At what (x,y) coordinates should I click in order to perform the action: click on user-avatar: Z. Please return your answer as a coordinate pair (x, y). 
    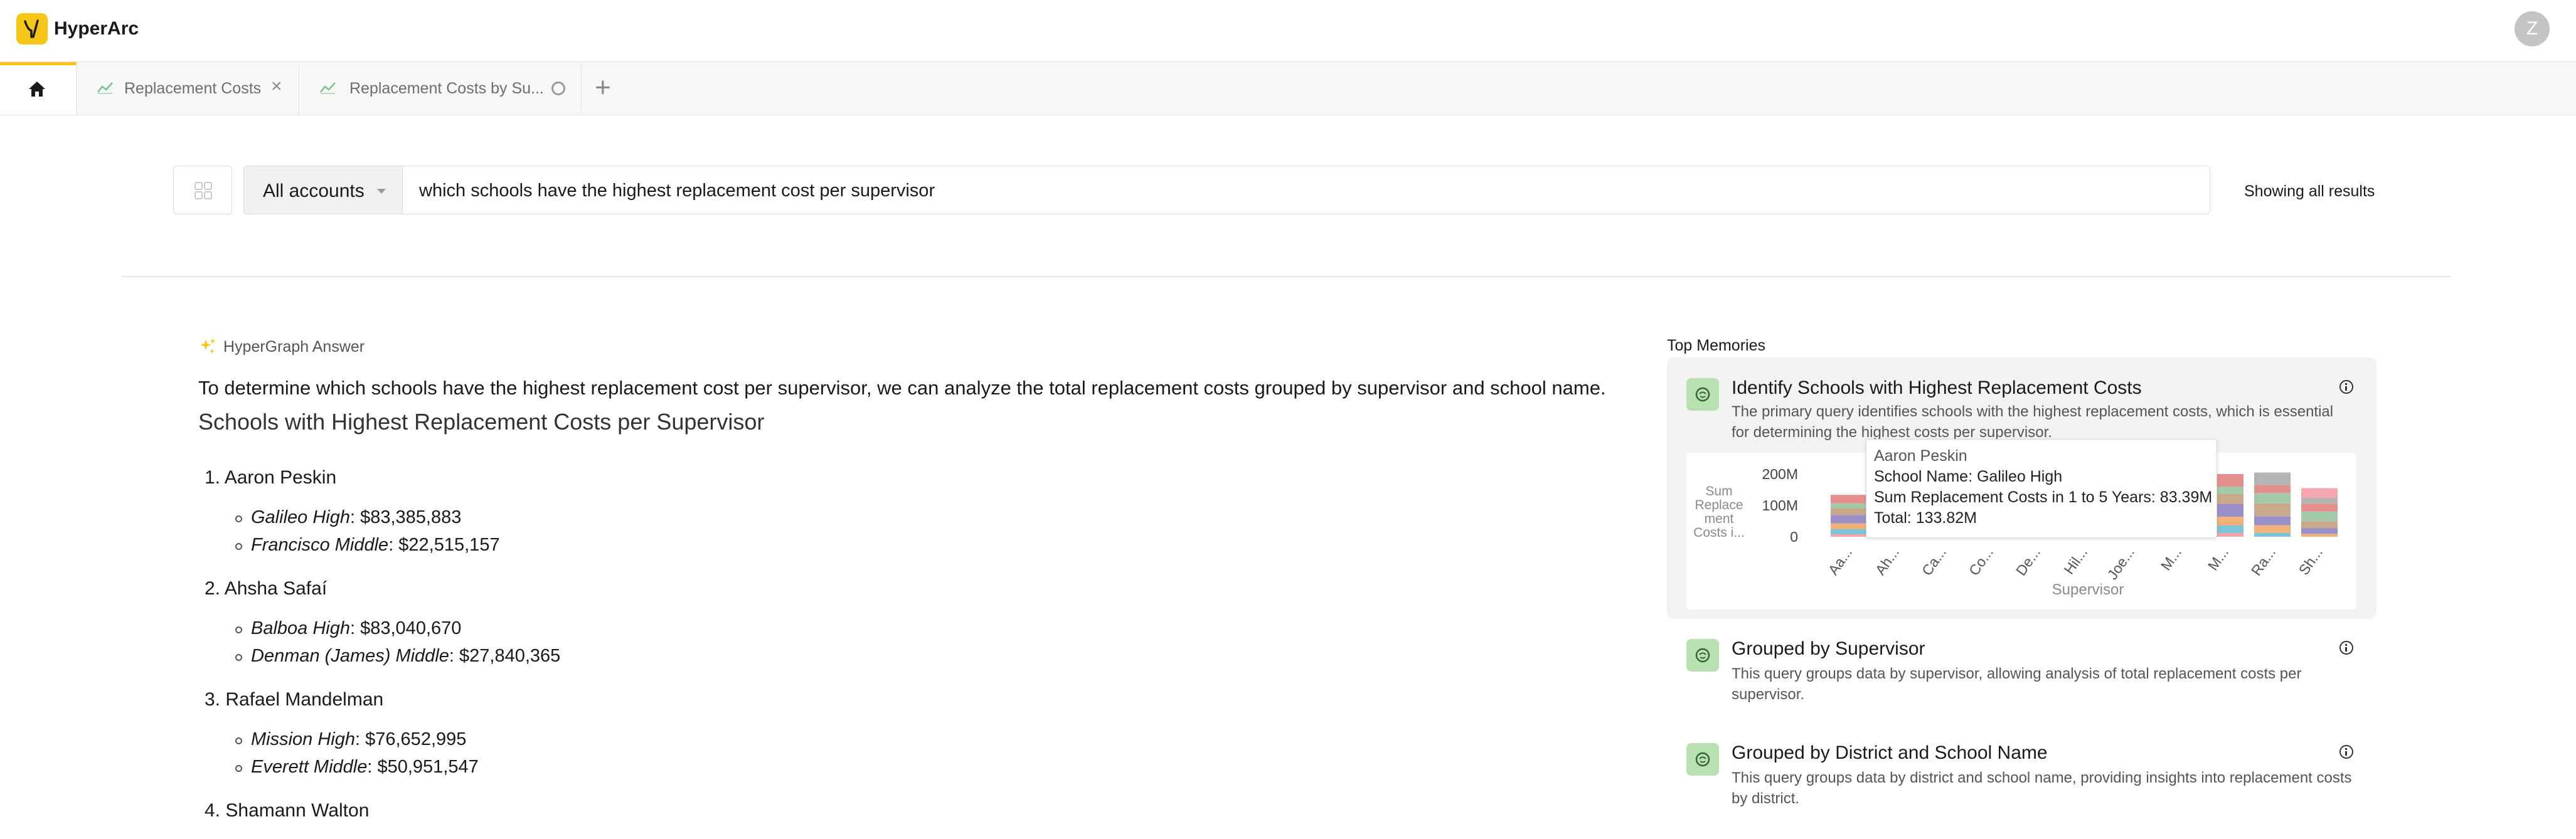
    Looking at the image, I should click on (2532, 29).